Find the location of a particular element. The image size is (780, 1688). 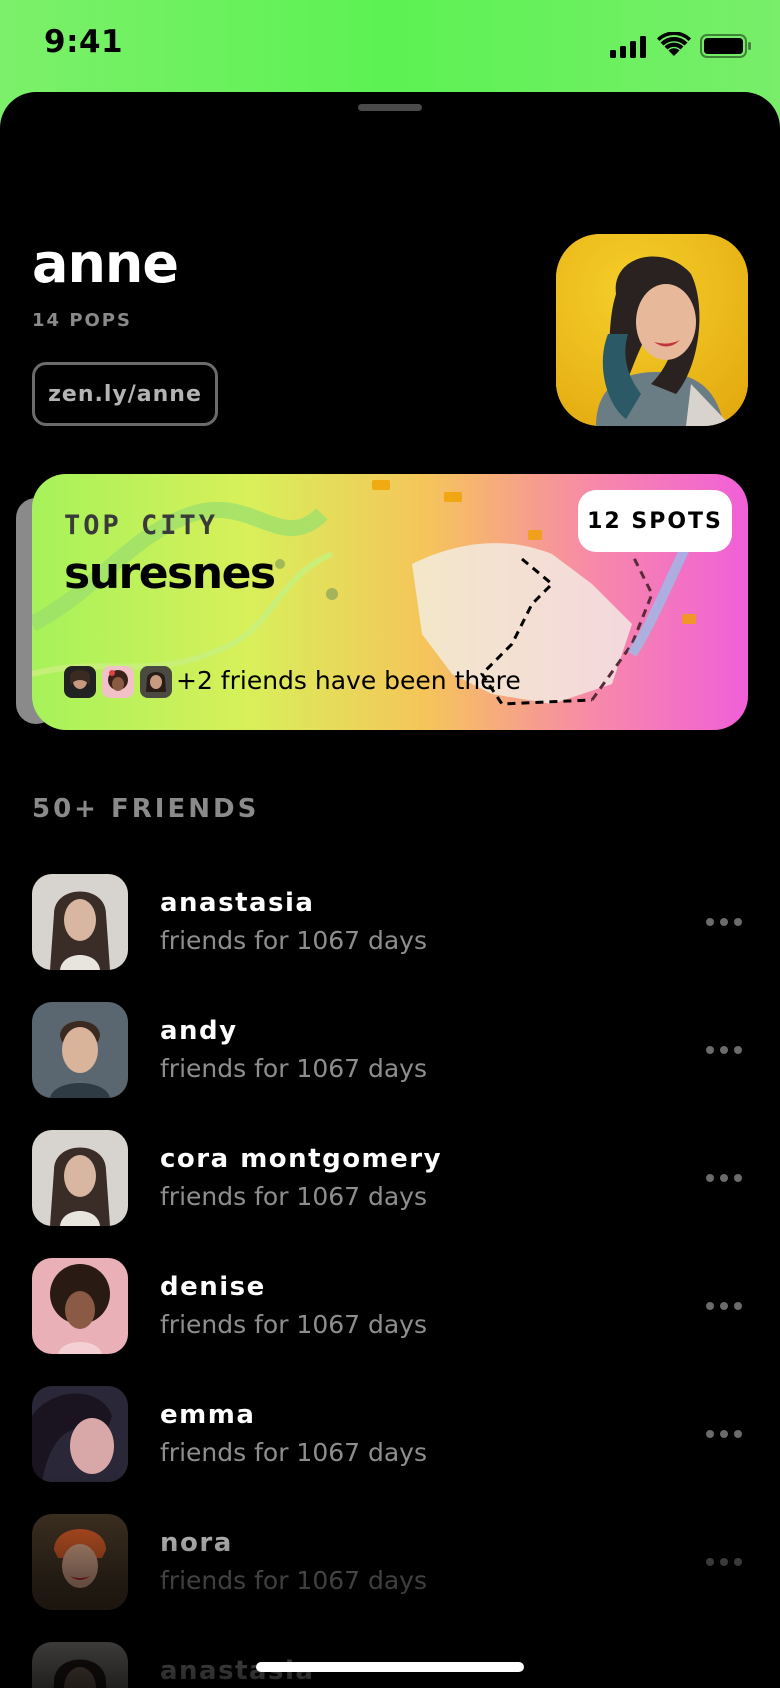

friend-name: denise is located at coordinates (213, 1287).